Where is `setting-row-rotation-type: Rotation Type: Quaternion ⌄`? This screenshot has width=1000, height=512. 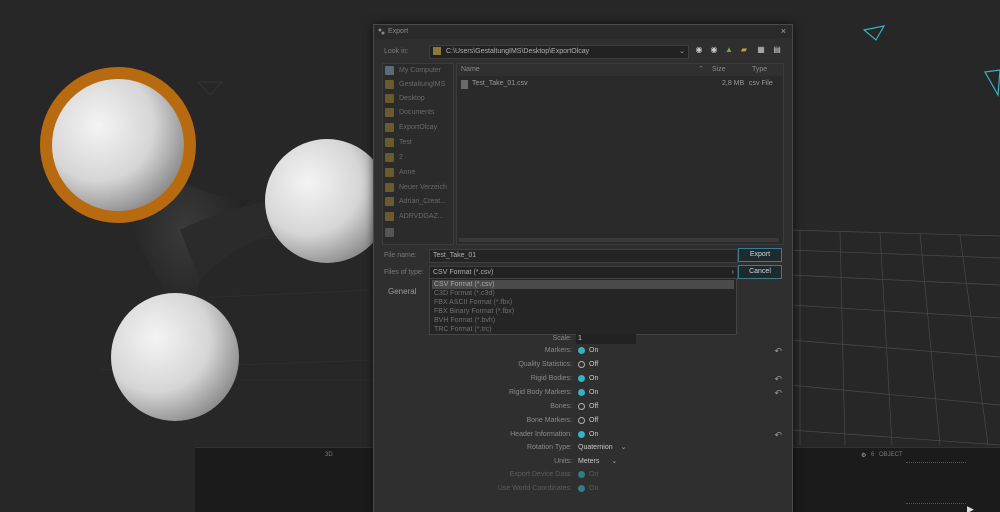
setting-row-rotation-type: Rotation Type: Quaternion ⌄ is located at coordinates (583, 448).